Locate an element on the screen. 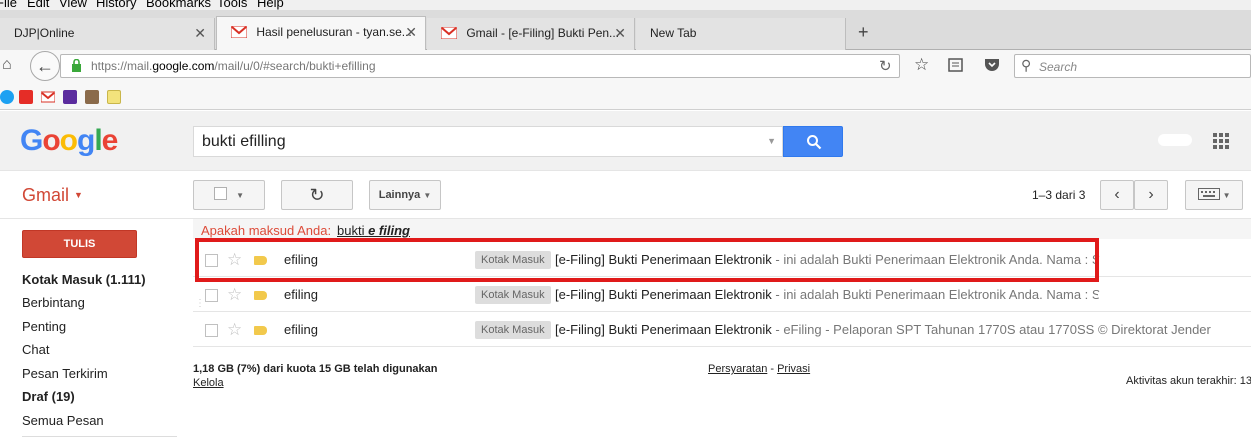 The height and width of the screenshot is (443, 1251). youtube-icon is located at coordinates (26, 97).